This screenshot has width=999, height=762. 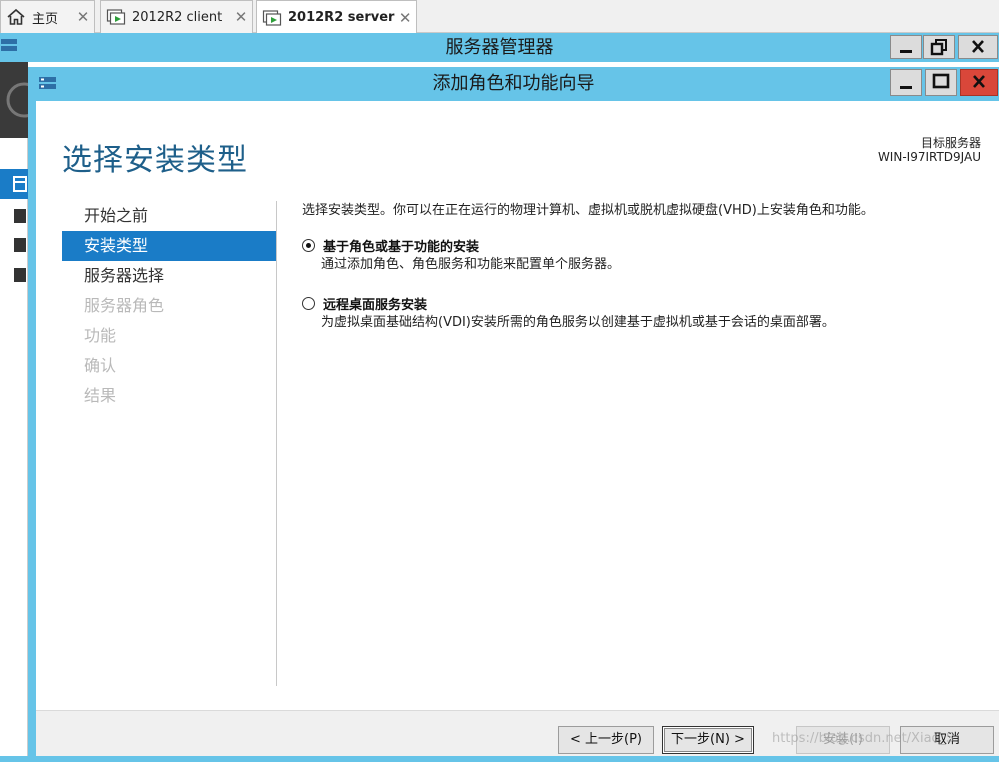 I want to click on back-icon, so click(x=24, y=100).